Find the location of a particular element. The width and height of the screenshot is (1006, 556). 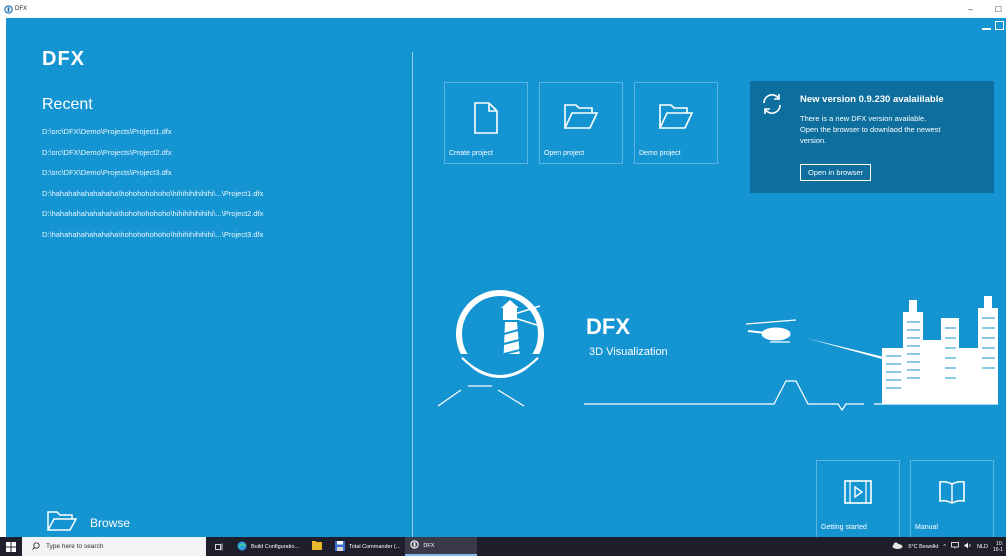

network-icon is located at coordinates (955, 546).